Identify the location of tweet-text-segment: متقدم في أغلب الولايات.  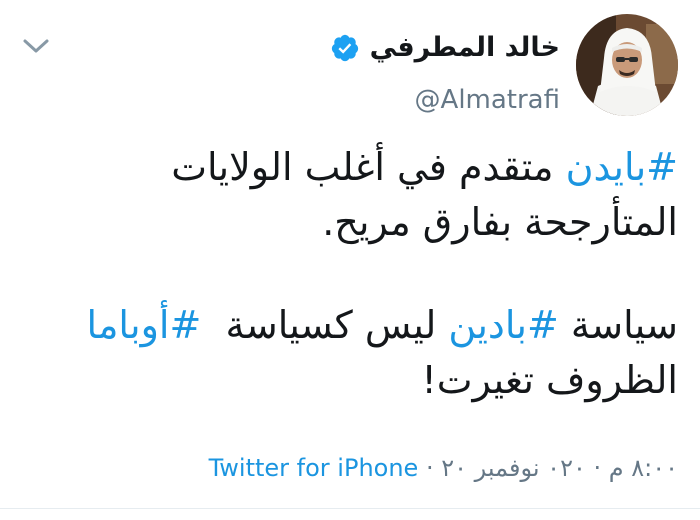
(368, 167).